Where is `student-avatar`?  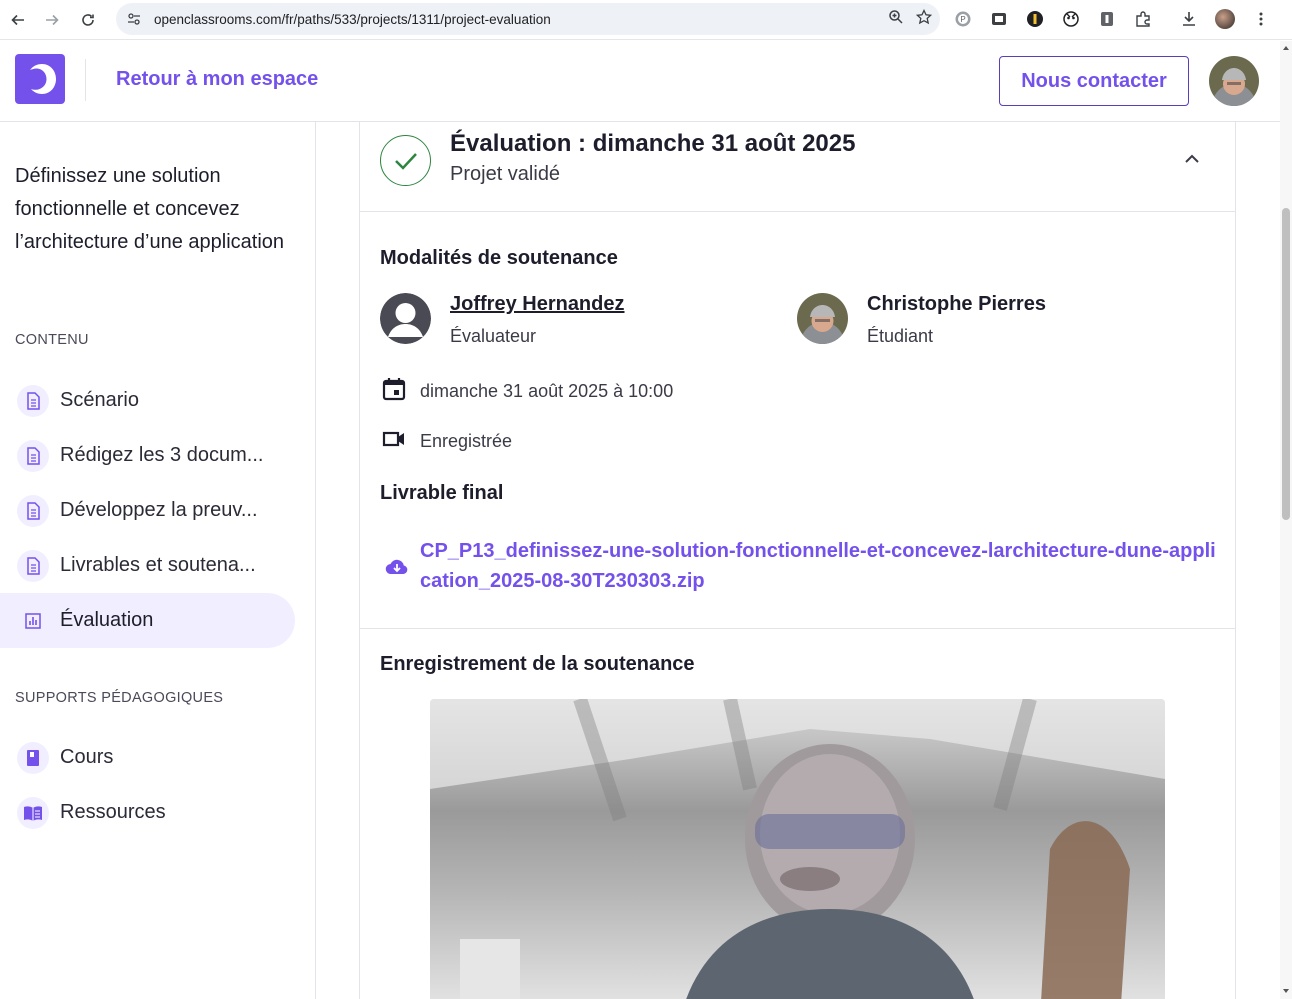
student-avatar is located at coordinates (822, 318).